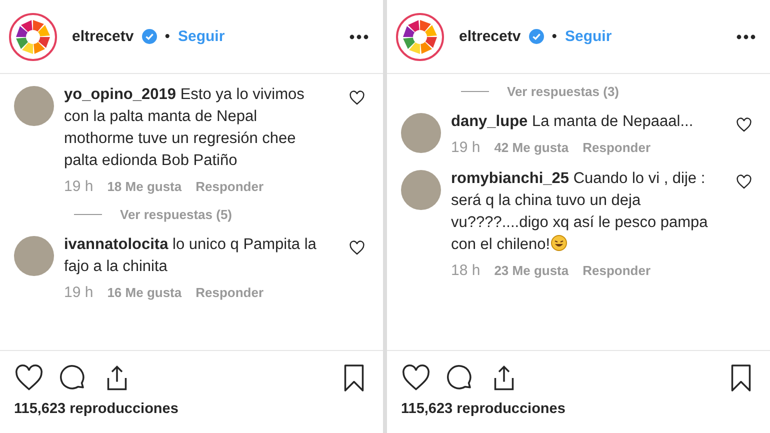  What do you see at coordinates (563, 91) in the screenshot?
I see `view-replies-link: Ver respuestas (3)` at bounding box center [563, 91].